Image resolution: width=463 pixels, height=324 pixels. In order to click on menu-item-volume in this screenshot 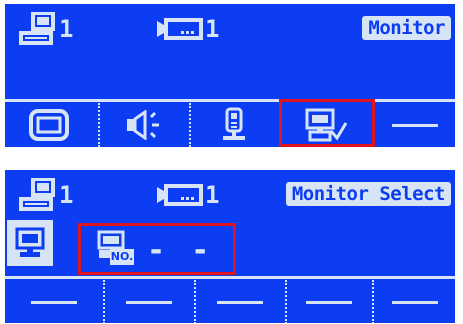, I will do `click(143, 125)`.